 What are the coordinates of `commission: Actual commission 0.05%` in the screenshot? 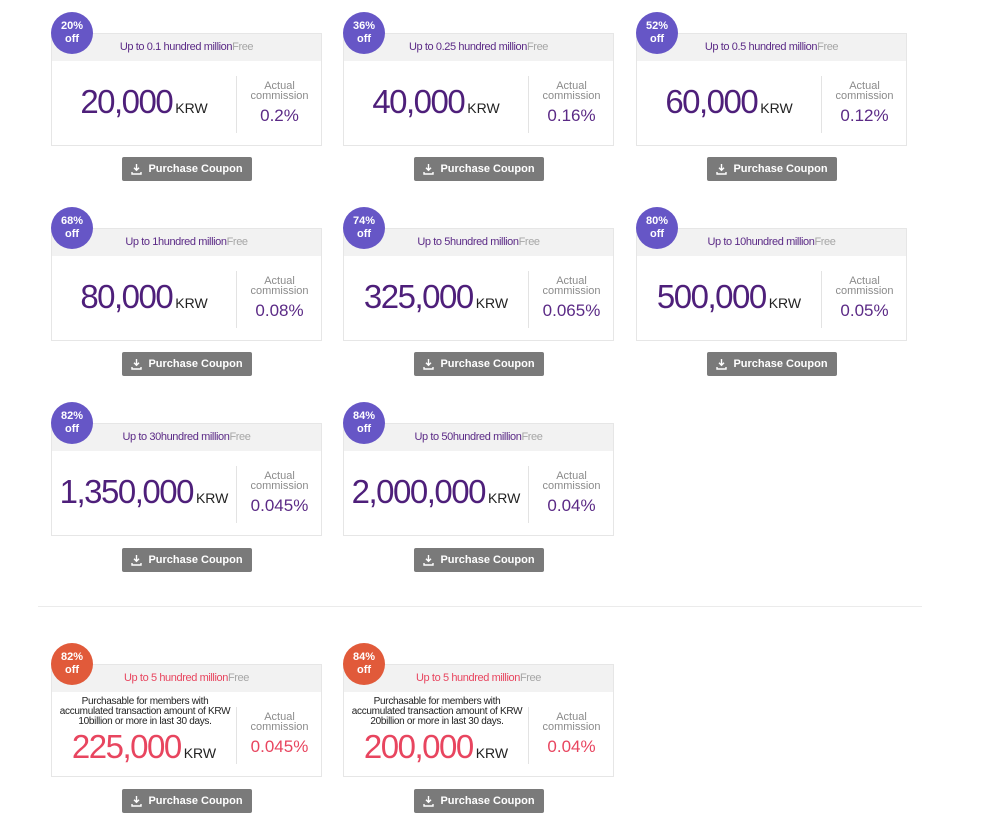 It's located at (864, 298).